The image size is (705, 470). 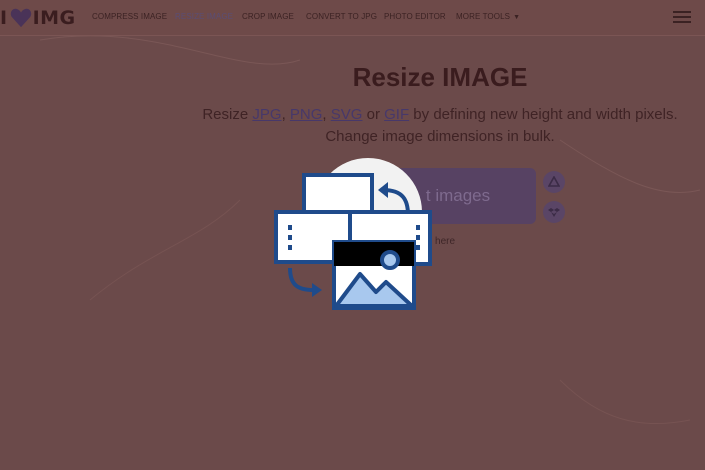 What do you see at coordinates (4, 18) in the screenshot?
I see `logo-prefix: I` at bounding box center [4, 18].